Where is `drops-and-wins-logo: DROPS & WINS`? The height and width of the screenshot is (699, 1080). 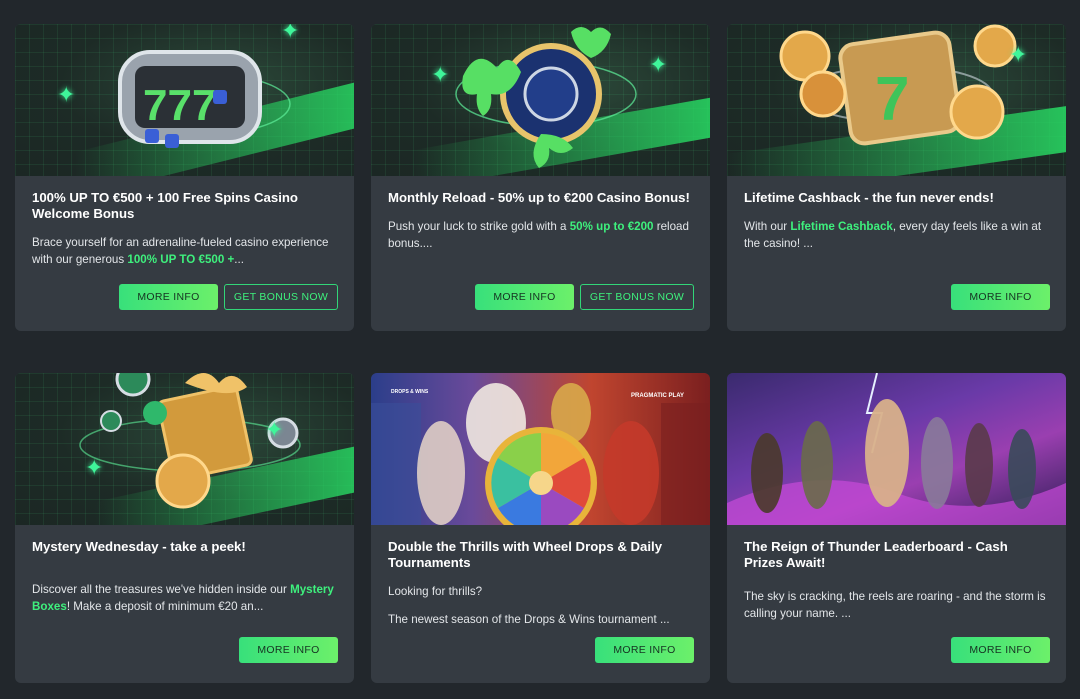
drops-and-wins-logo: DROPS & WINS is located at coordinates (410, 392).